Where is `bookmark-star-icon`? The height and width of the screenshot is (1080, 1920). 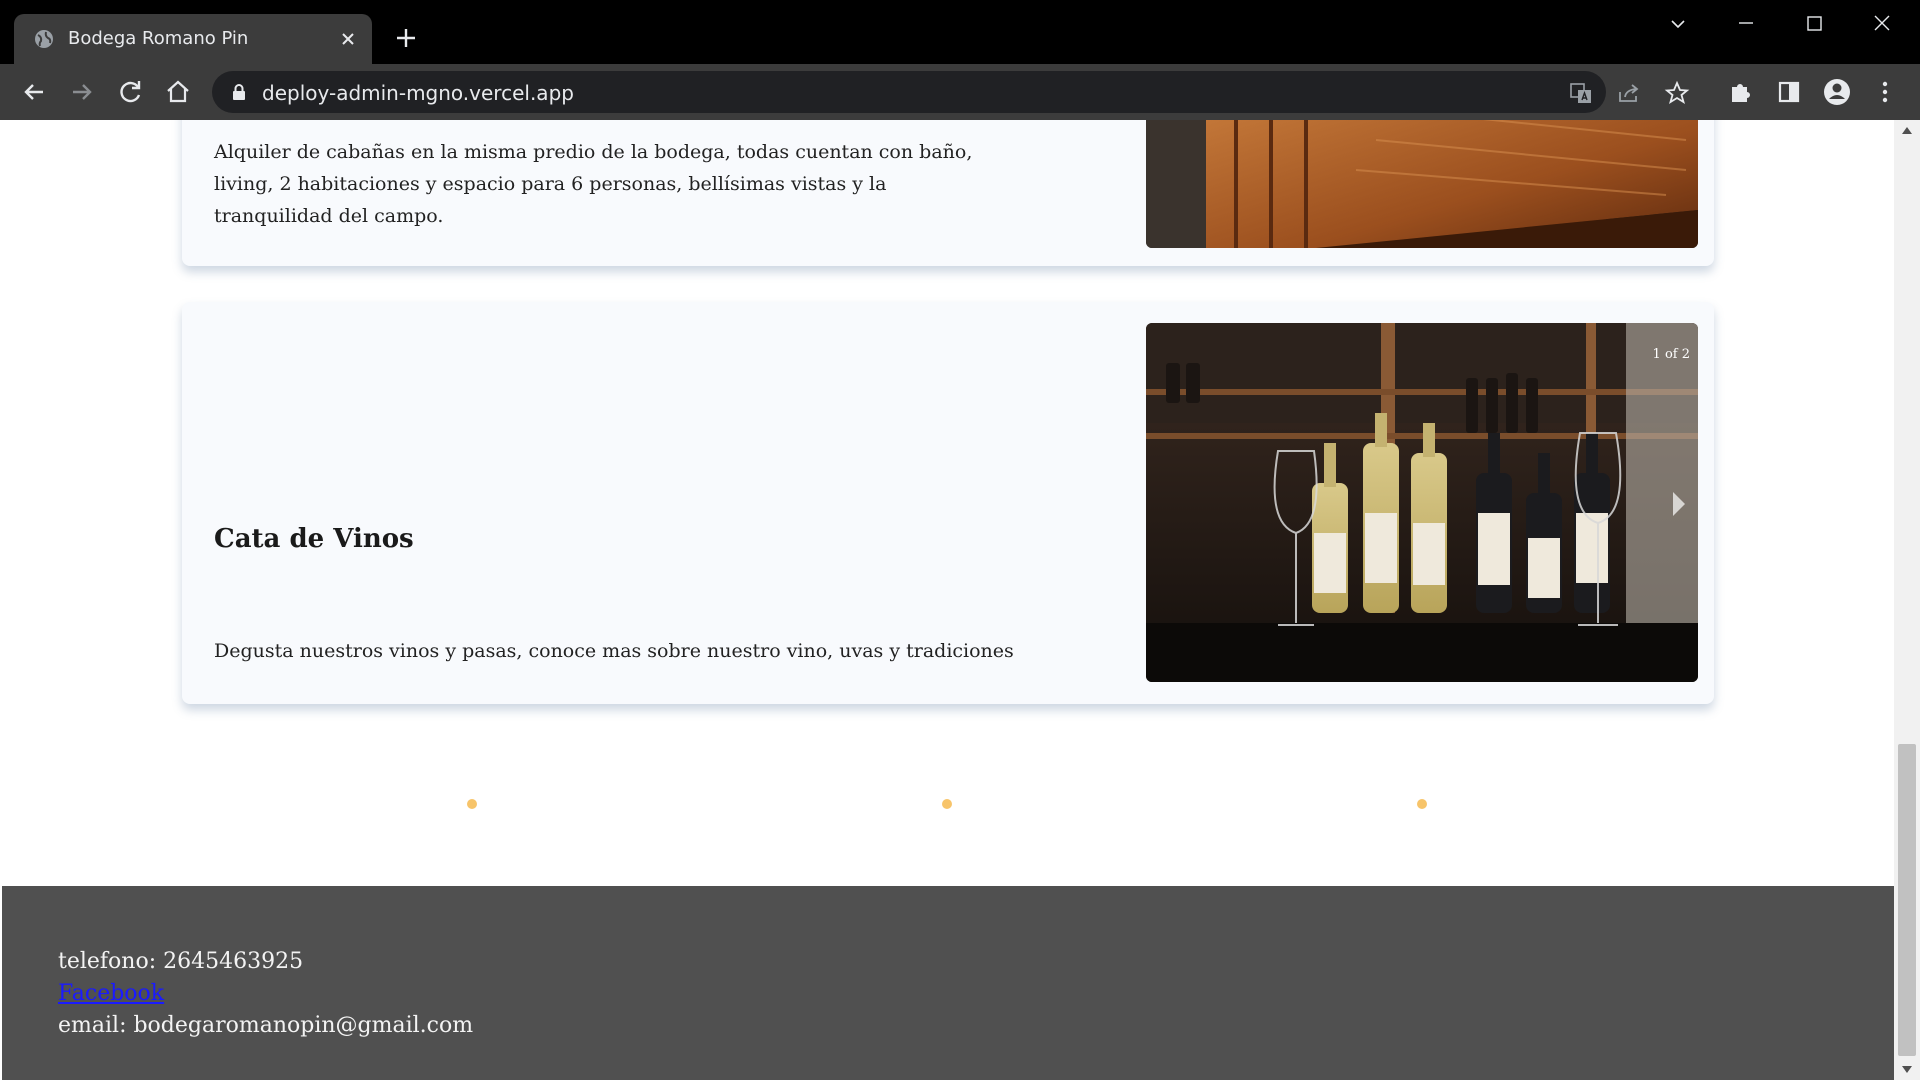
bookmark-star-icon is located at coordinates (1677, 93).